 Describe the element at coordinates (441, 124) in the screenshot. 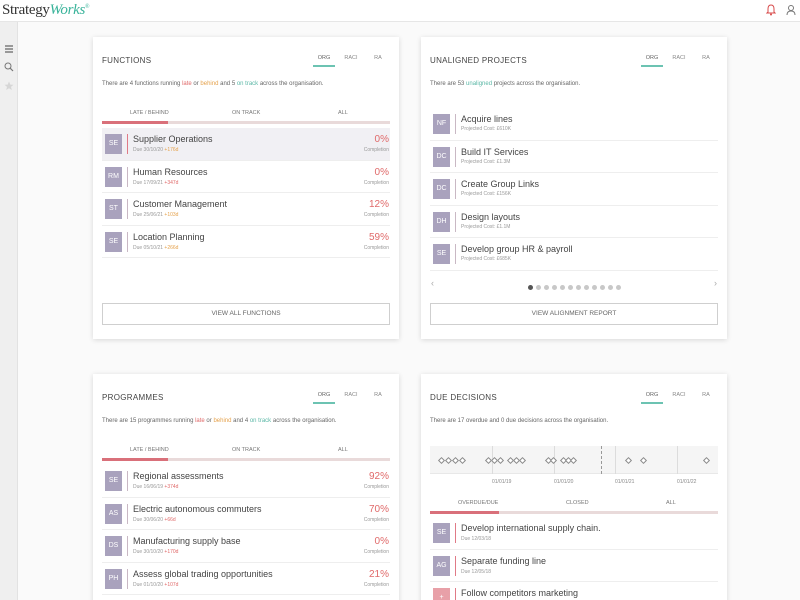

I see `avatar: NF` at that location.